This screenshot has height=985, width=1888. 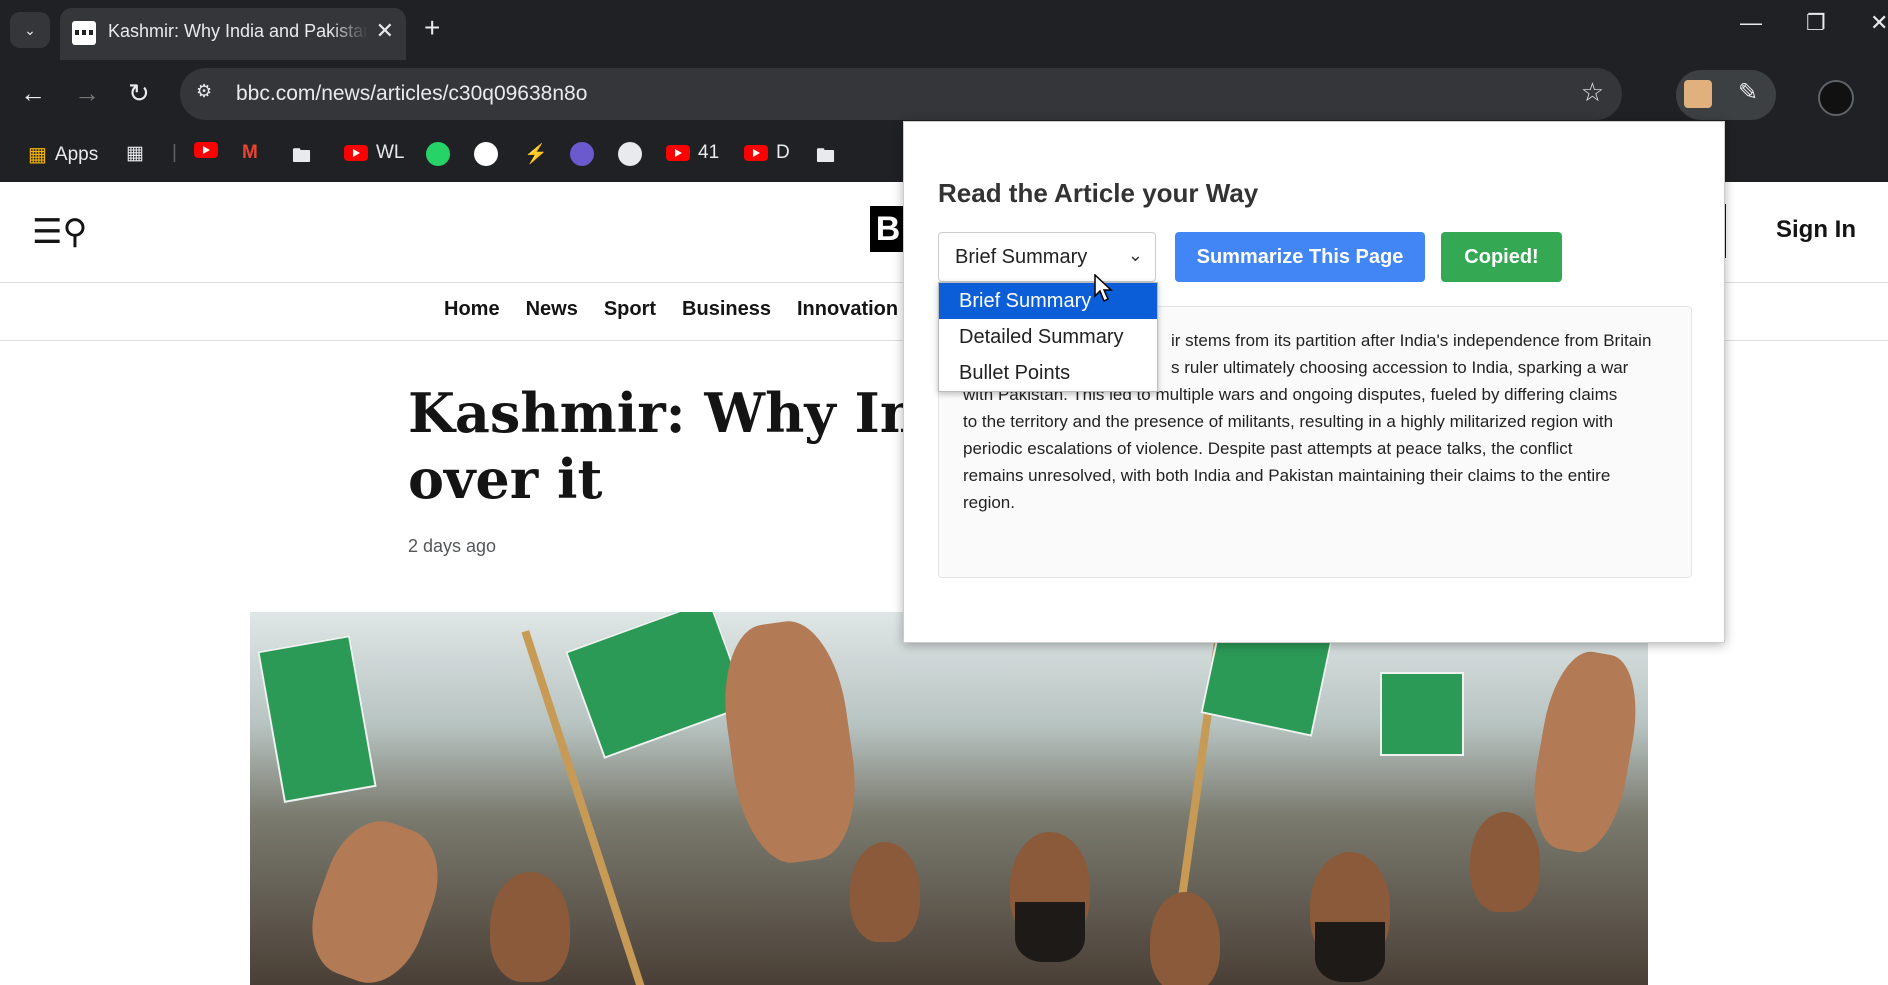 I want to click on whatsapp-icon, so click(x=438, y=154).